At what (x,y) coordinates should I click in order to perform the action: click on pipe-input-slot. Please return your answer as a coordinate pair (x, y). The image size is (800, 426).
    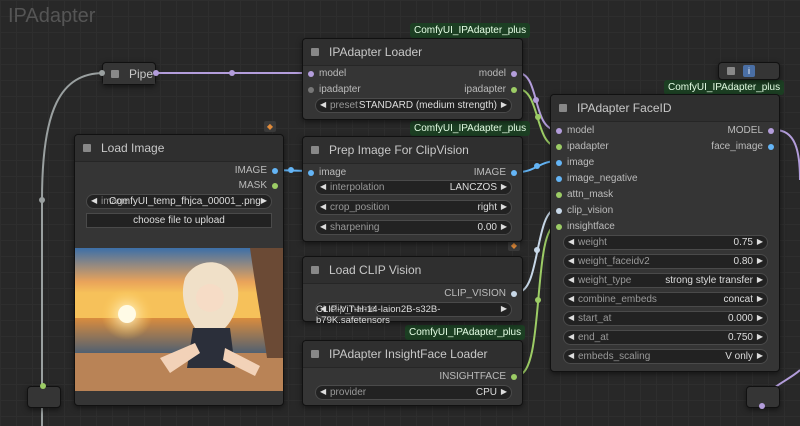
    Looking at the image, I should click on (102, 73).